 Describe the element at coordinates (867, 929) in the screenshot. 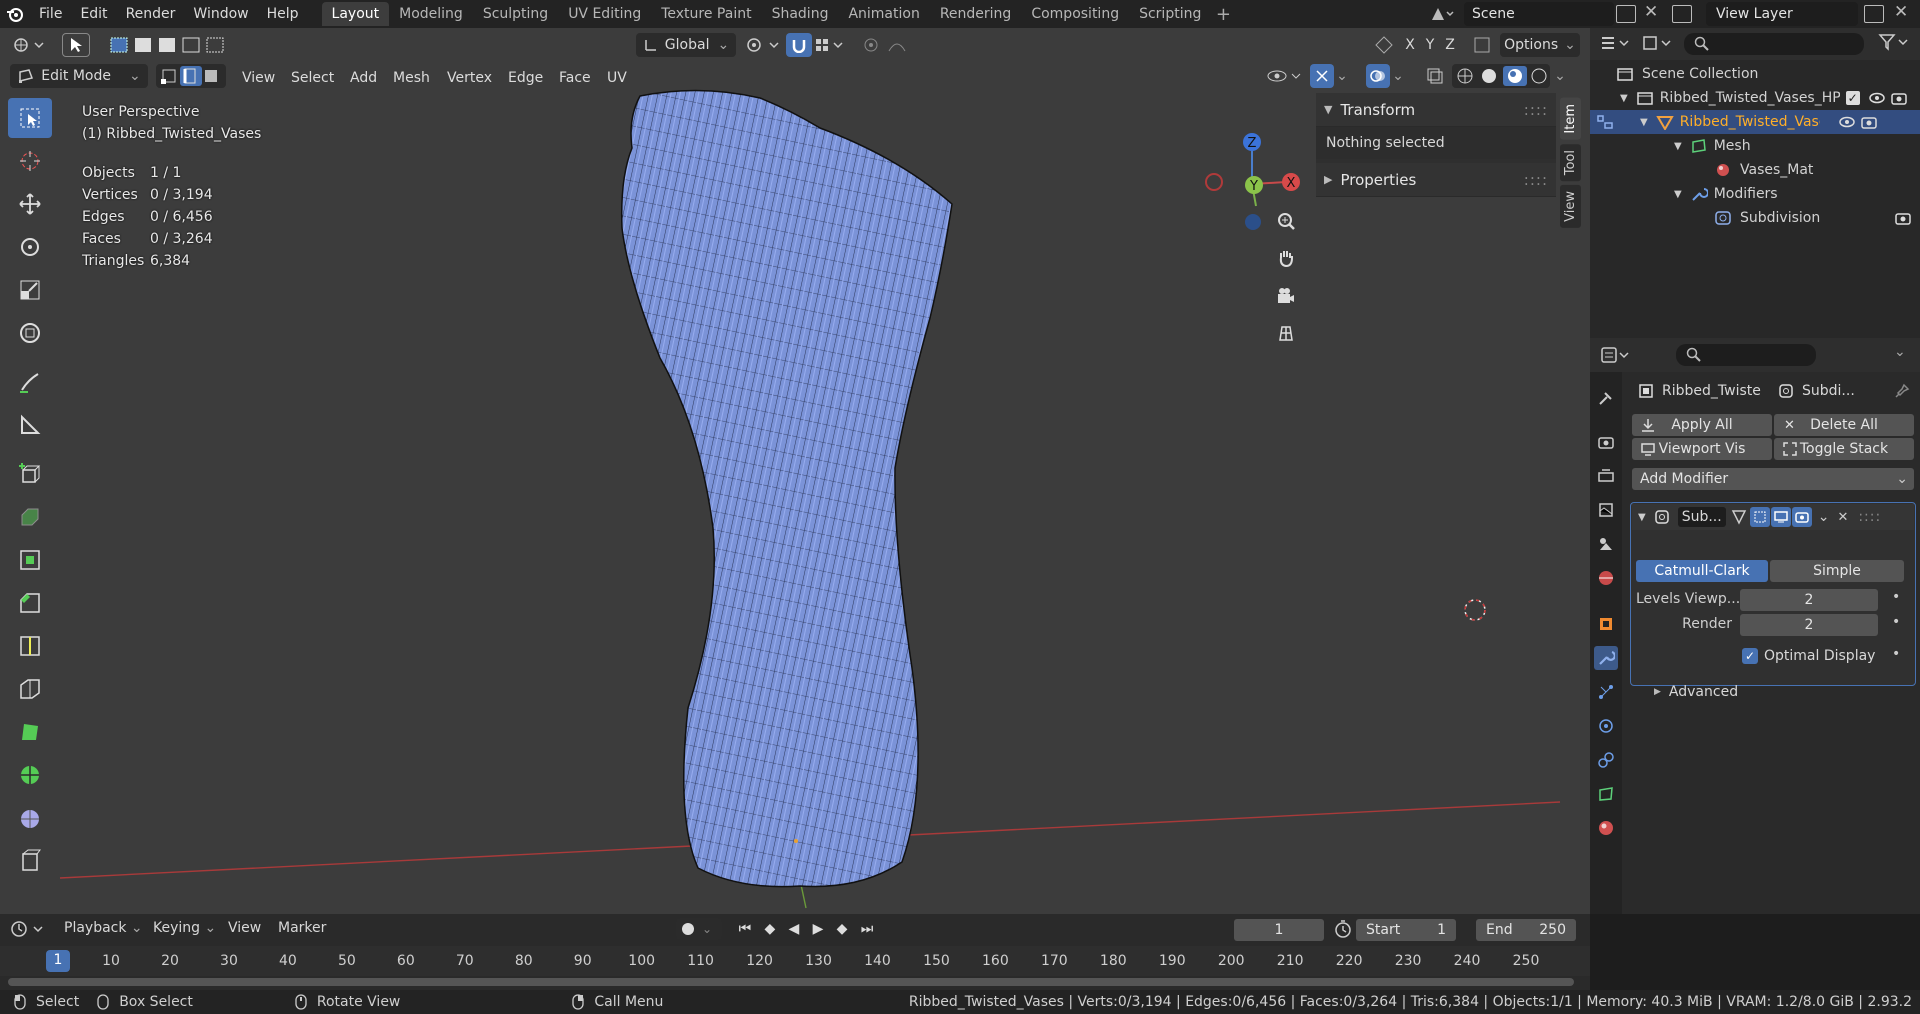

I see `jump-end-icon: ⏭` at that location.